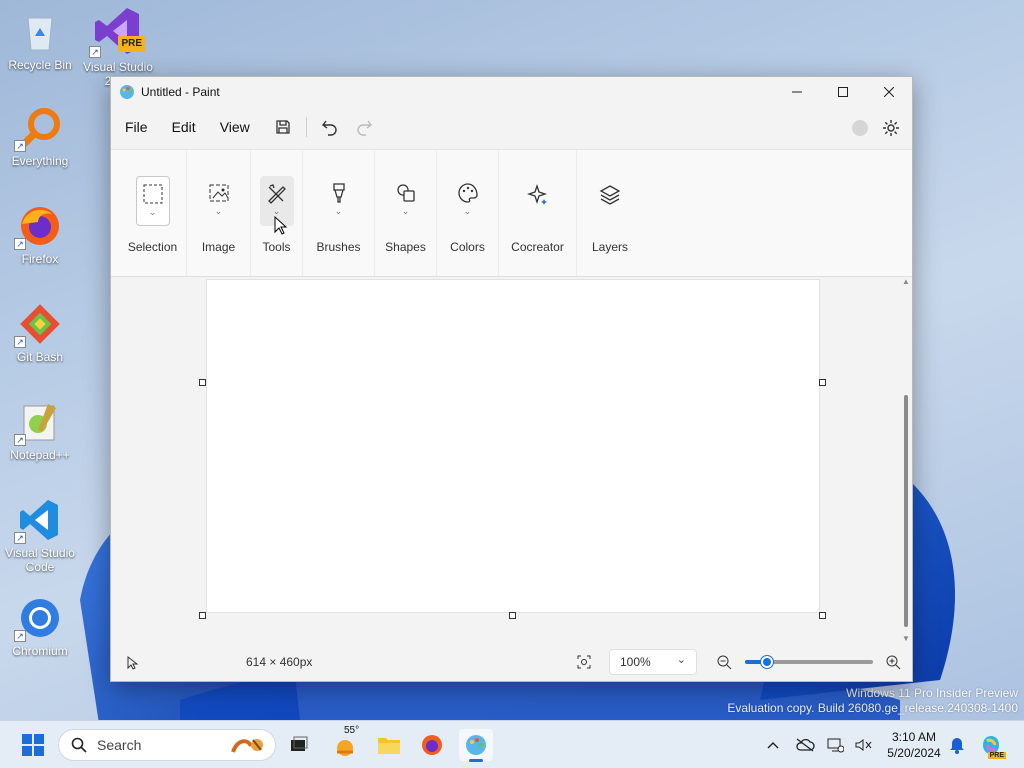 The height and width of the screenshot is (768, 1024). What do you see at coordinates (339, 201) in the screenshot?
I see `brushes-button: ⌄` at bounding box center [339, 201].